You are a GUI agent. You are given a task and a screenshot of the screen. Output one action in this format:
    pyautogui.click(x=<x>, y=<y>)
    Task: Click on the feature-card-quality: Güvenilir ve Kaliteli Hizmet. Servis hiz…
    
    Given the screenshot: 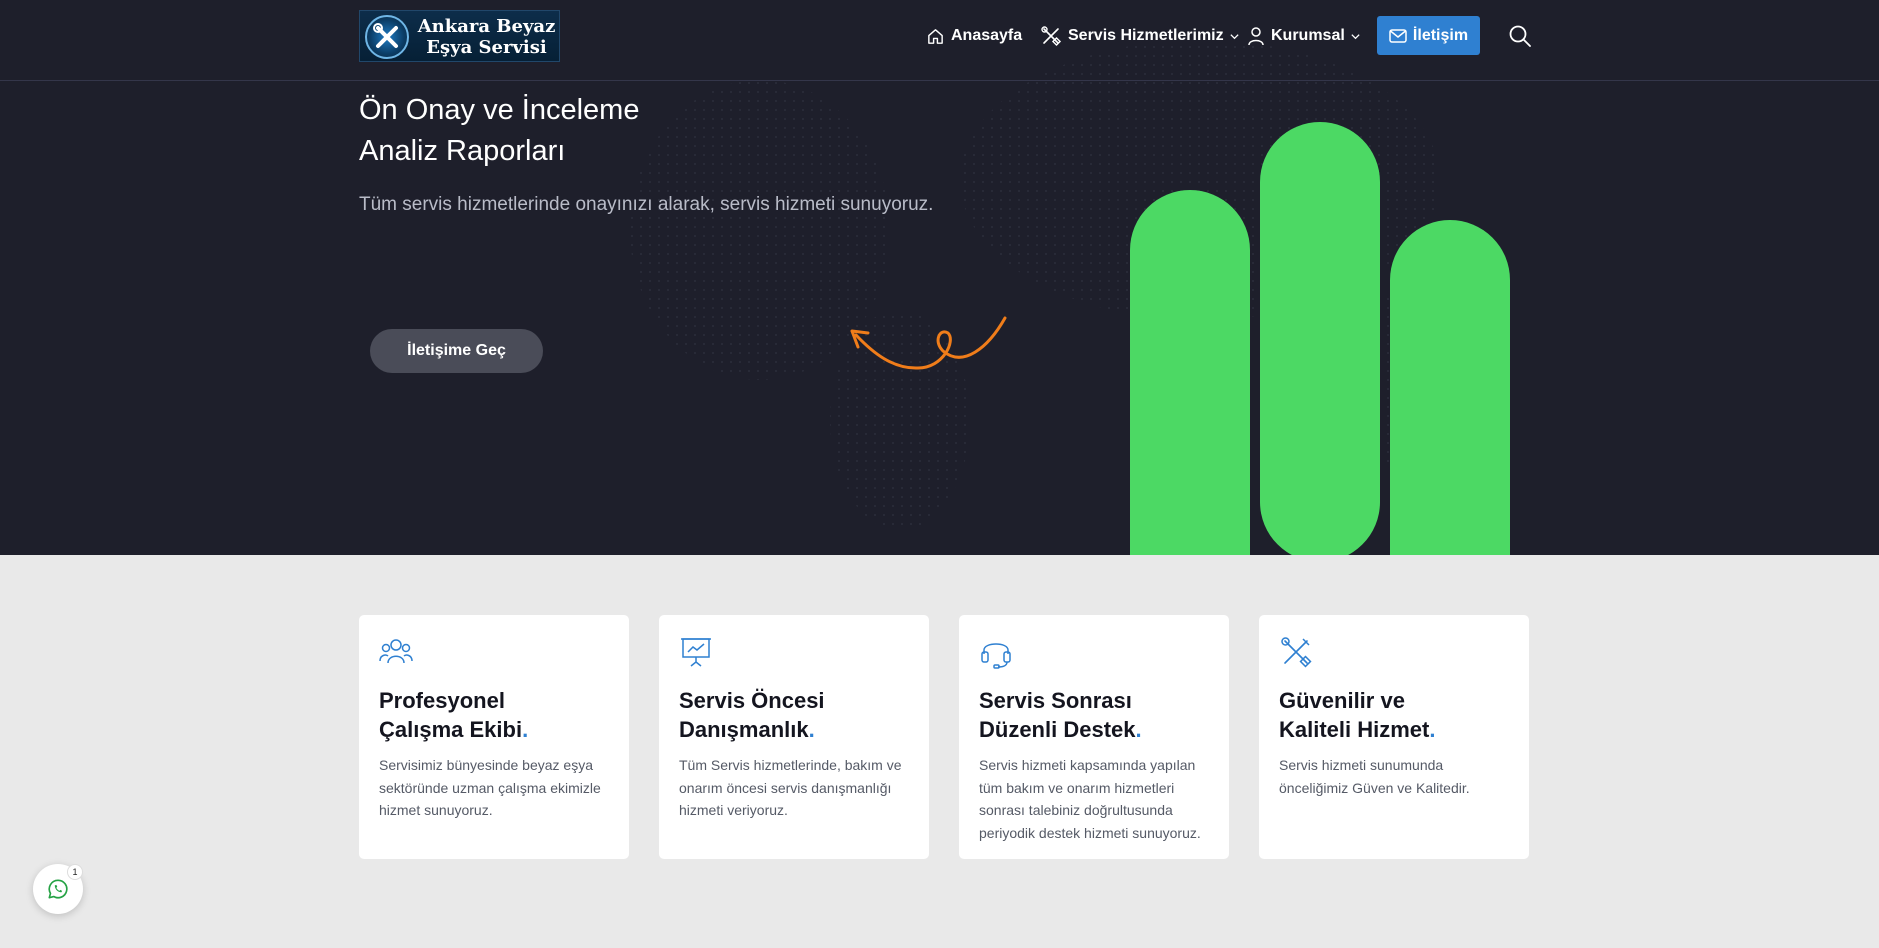 What is the action you would take?
    pyautogui.click(x=1394, y=737)
    